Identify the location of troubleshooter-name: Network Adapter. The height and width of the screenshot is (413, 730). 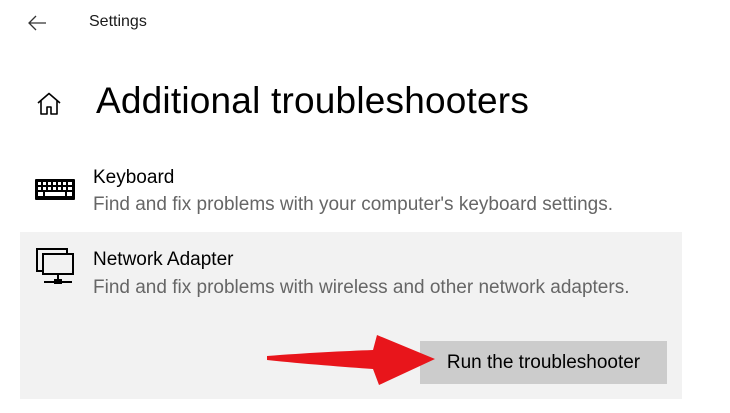
(163, 259).